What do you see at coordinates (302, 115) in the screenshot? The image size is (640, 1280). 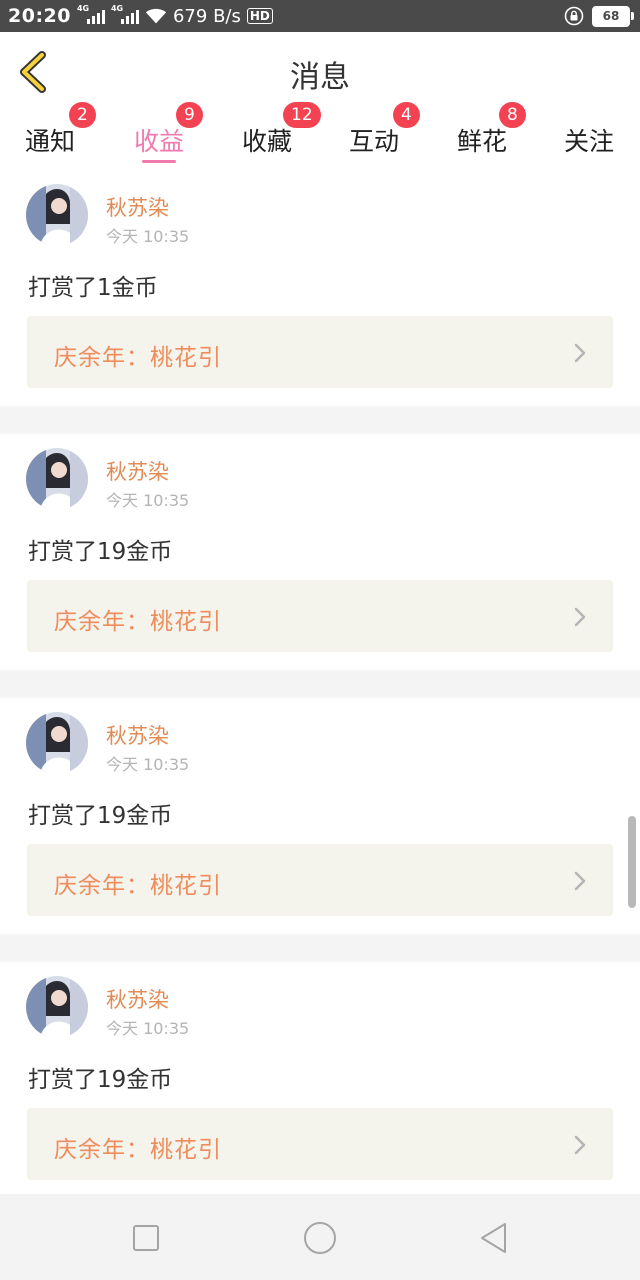 I see `tab-badge: 12` at bounding box center [302, 115].